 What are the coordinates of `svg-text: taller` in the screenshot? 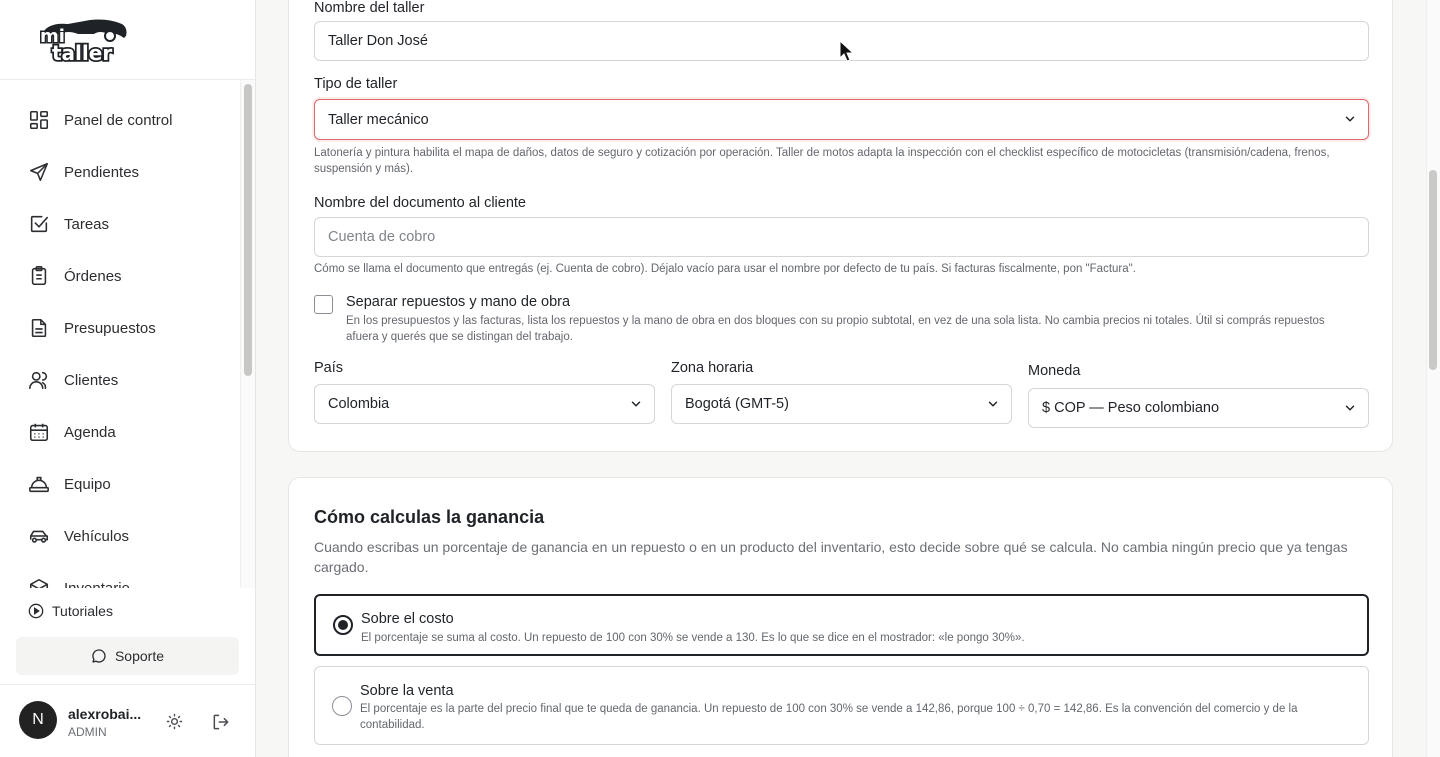 It's located at (82, 52).